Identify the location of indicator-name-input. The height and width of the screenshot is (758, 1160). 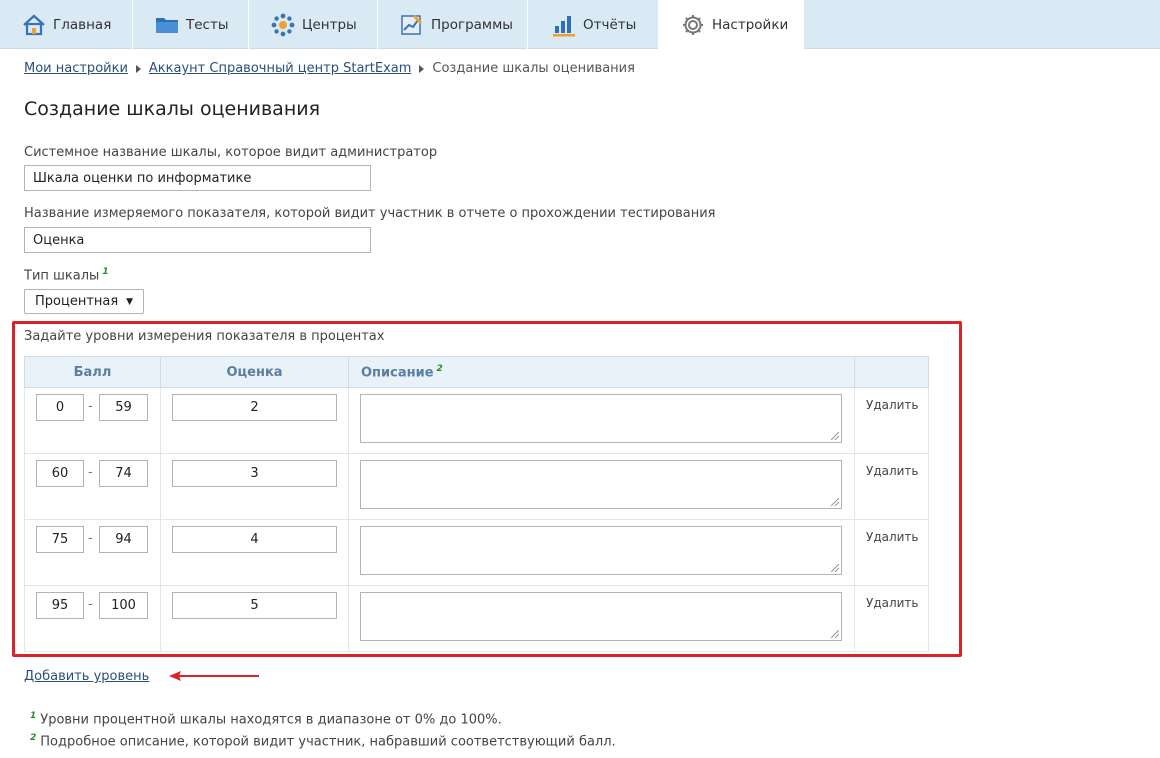
(197, 240).